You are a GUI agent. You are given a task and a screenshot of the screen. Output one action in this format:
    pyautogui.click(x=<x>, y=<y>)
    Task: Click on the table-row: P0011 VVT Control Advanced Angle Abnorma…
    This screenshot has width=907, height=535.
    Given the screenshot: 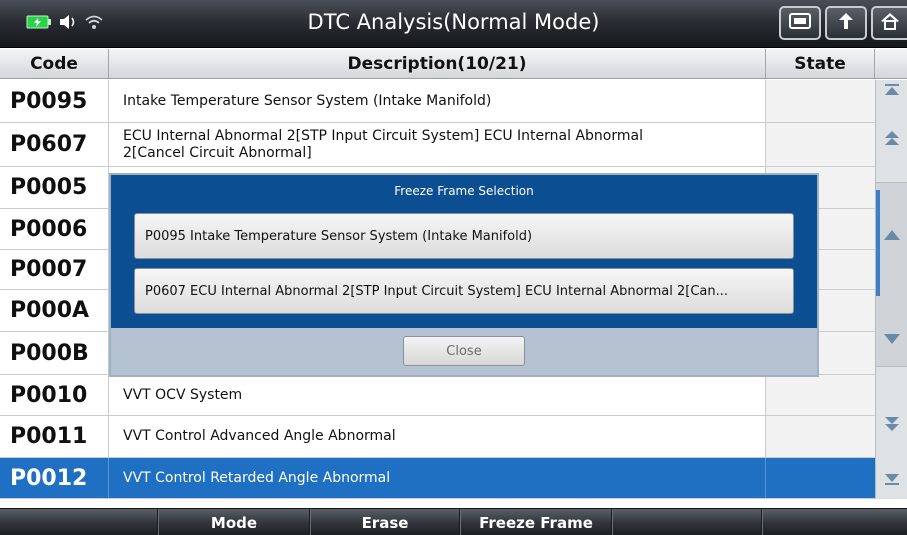 What is the action you would take?
    pyautogui.click(x=437, y=437)
    